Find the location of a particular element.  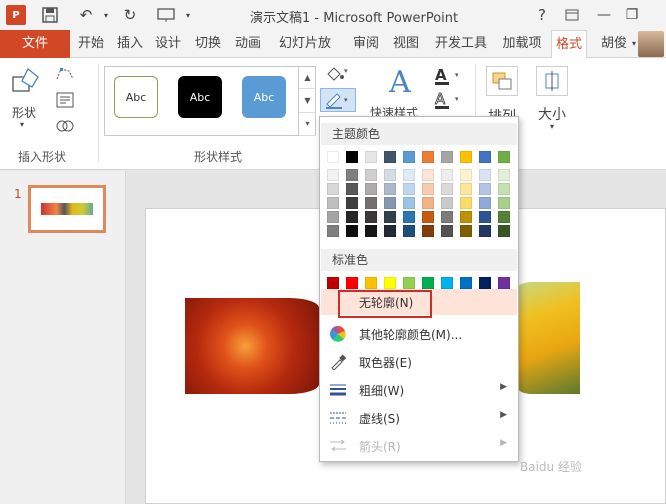

tulip-picture is located at coordinates (549, 338).